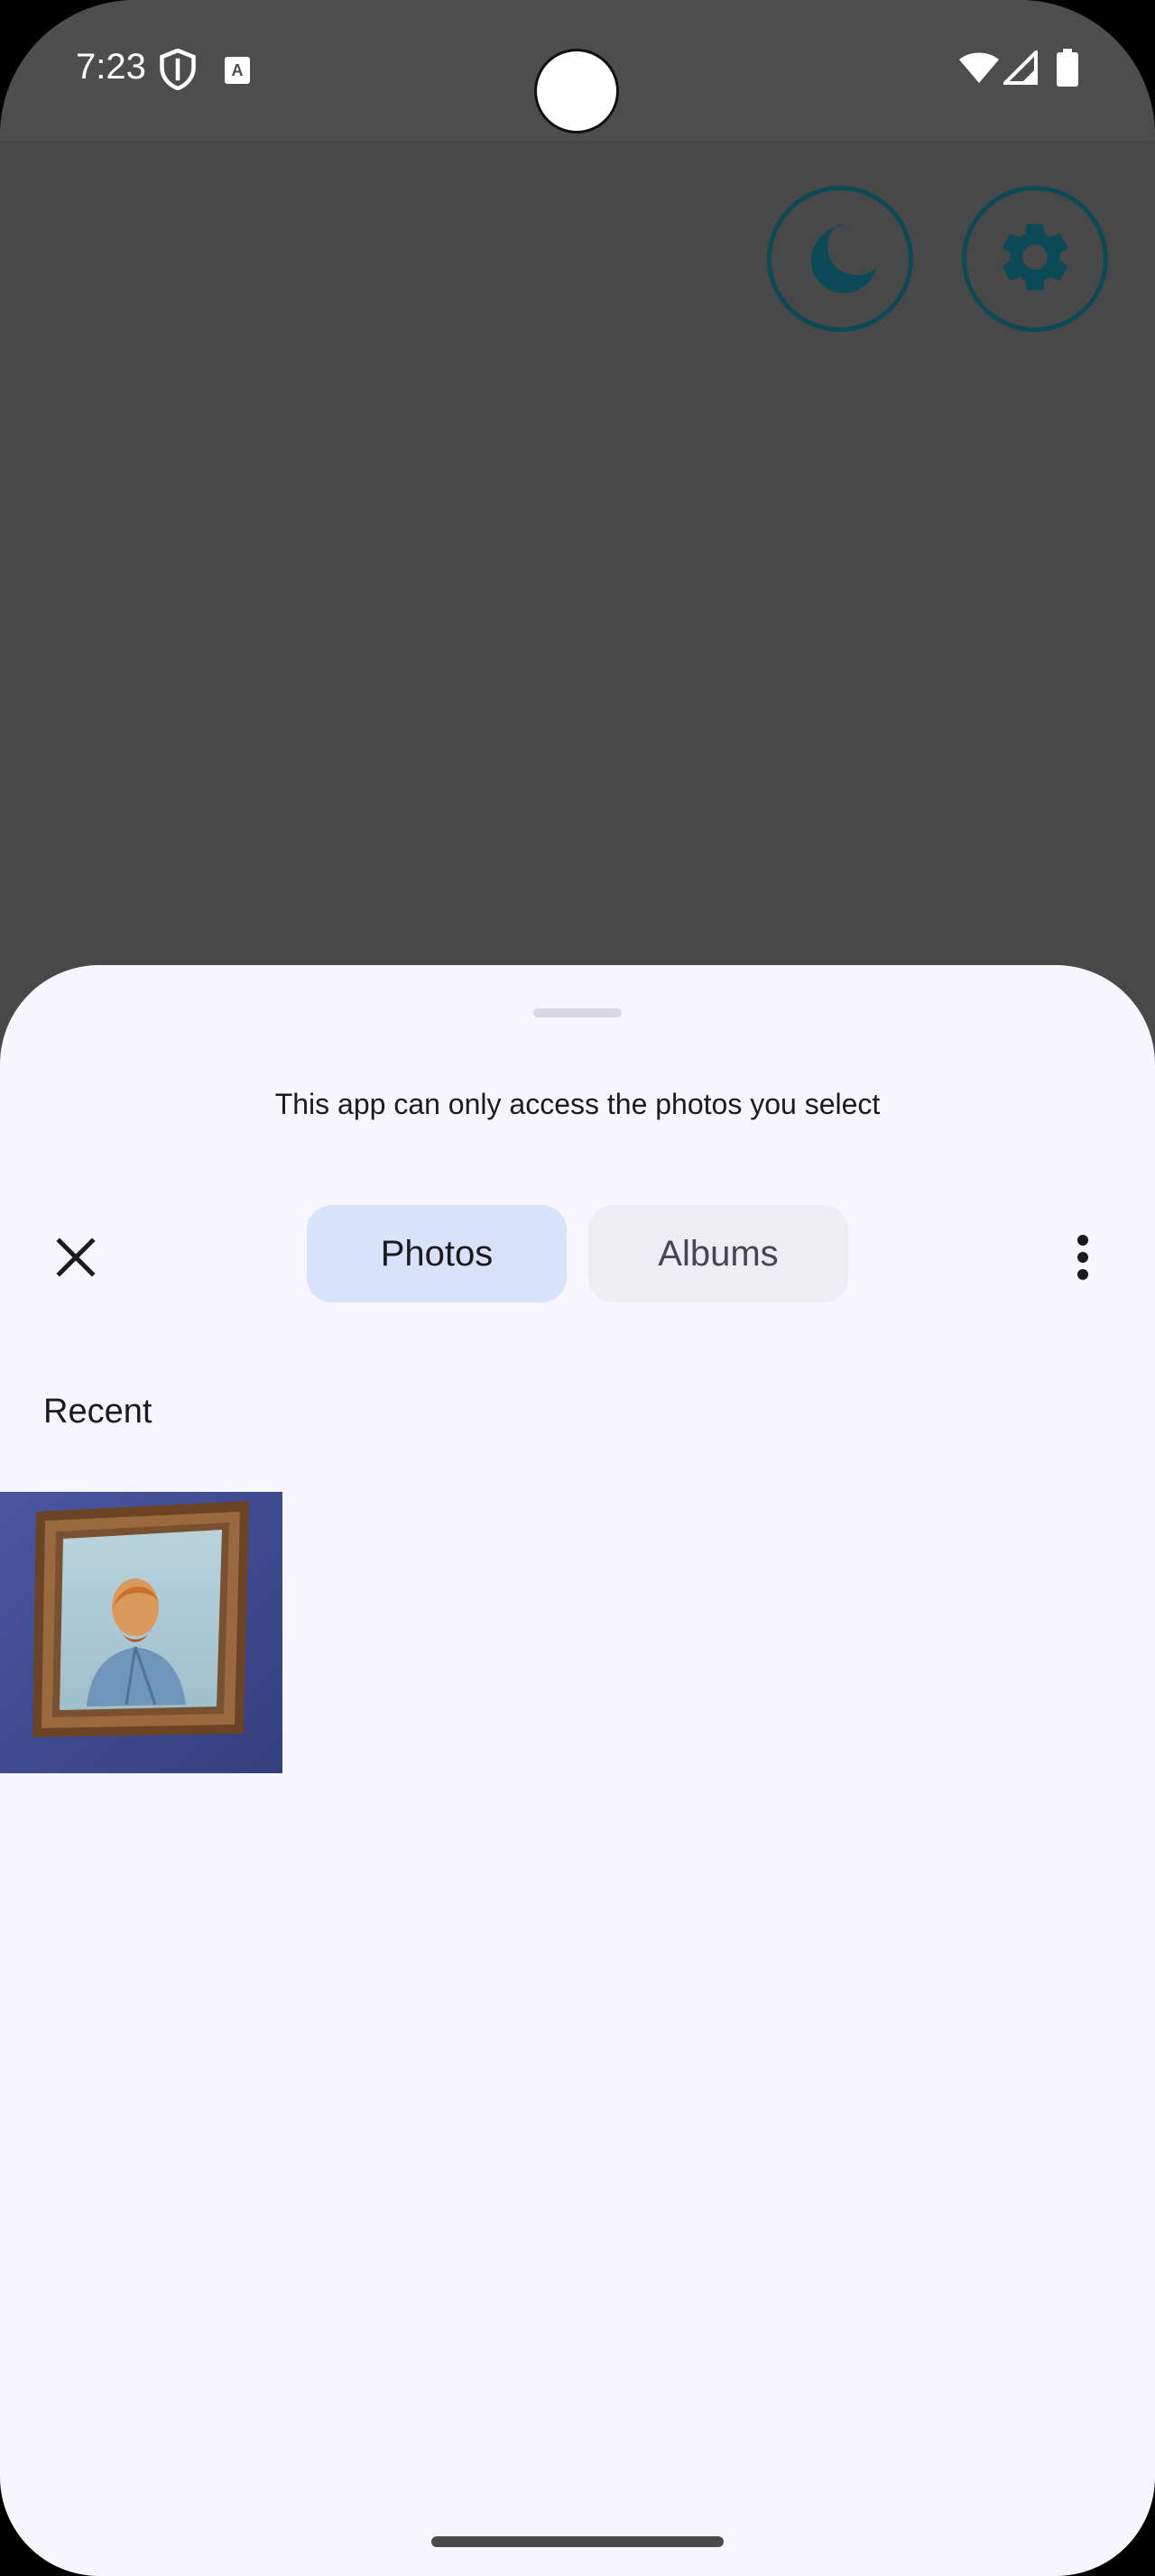  What do you see at coordinates (577, 1012) in the screenshot?
I see `drag-handle` at bounding box center [577, 1012].